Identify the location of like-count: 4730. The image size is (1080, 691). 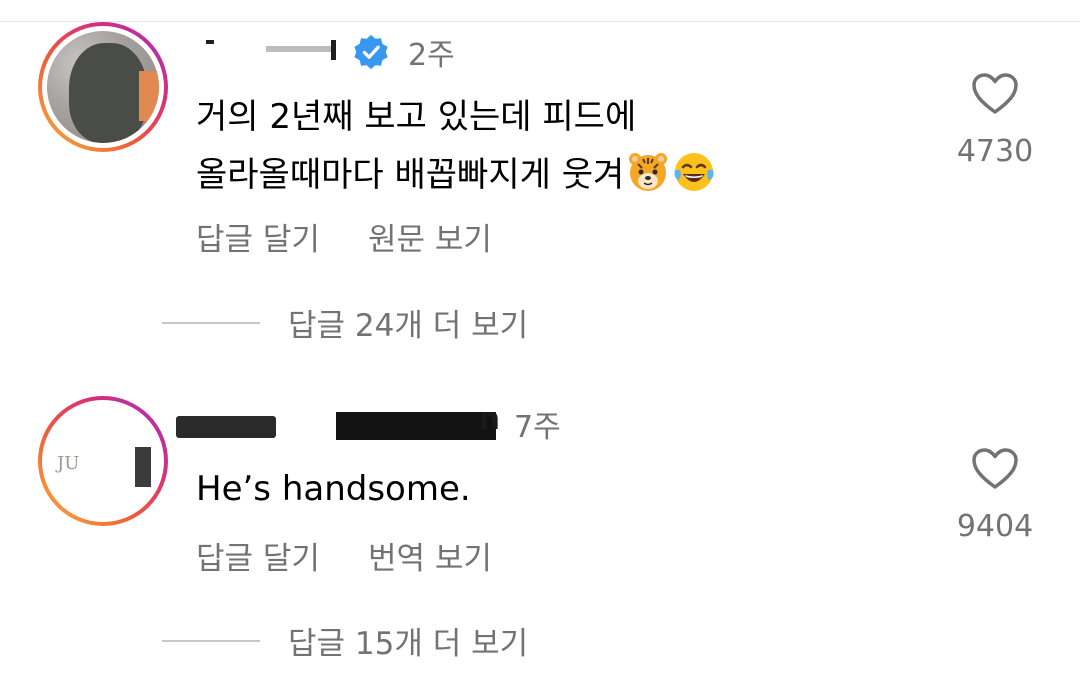
(995, 151).